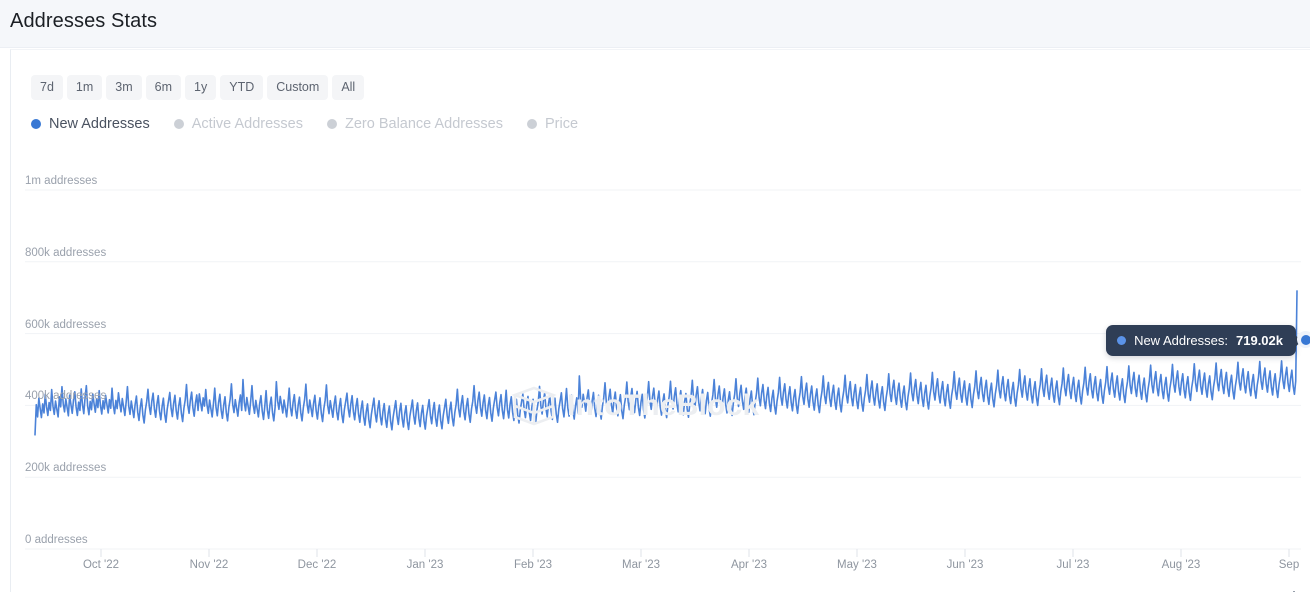  I want to click on y-axis-tick-label: 1m addresses, so click(61, 181).